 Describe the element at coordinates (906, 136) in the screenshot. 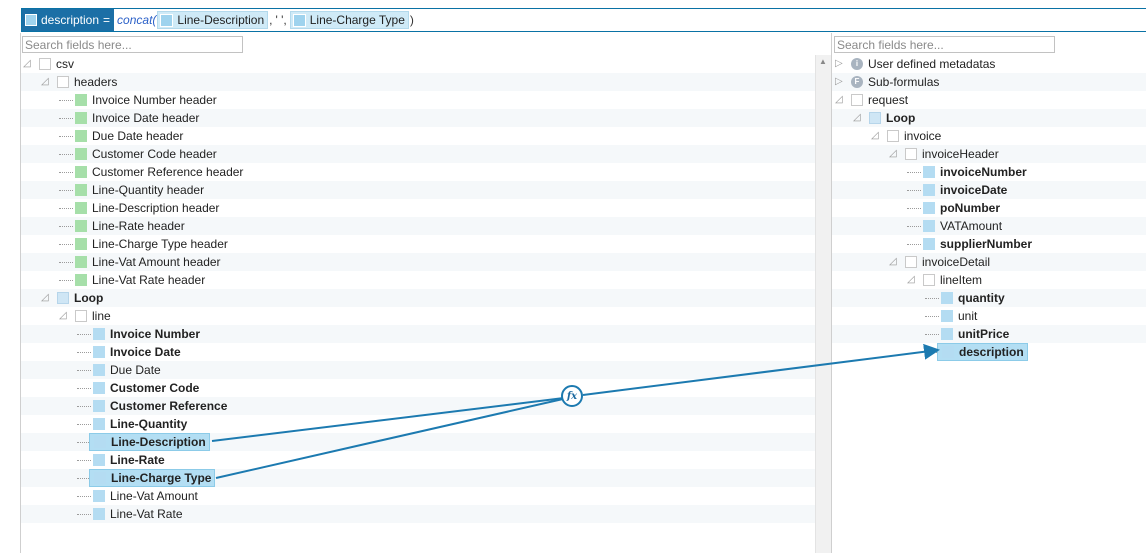

I see `tree-node: ◿ invoice` at that location.